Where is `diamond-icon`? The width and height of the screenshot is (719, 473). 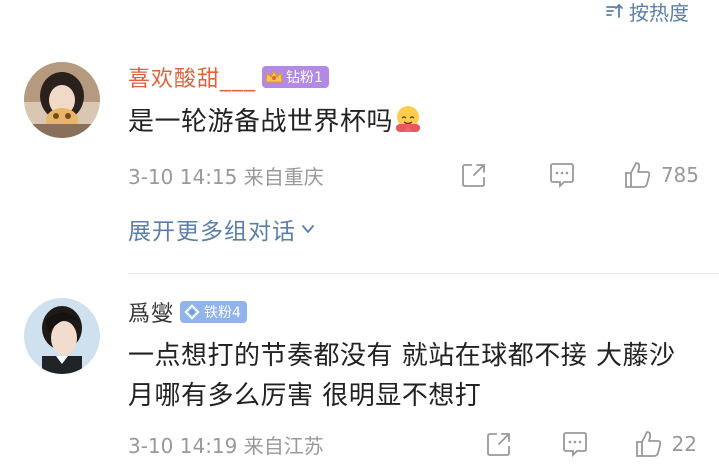
diamond-icon is located at coordinates (192, 312).